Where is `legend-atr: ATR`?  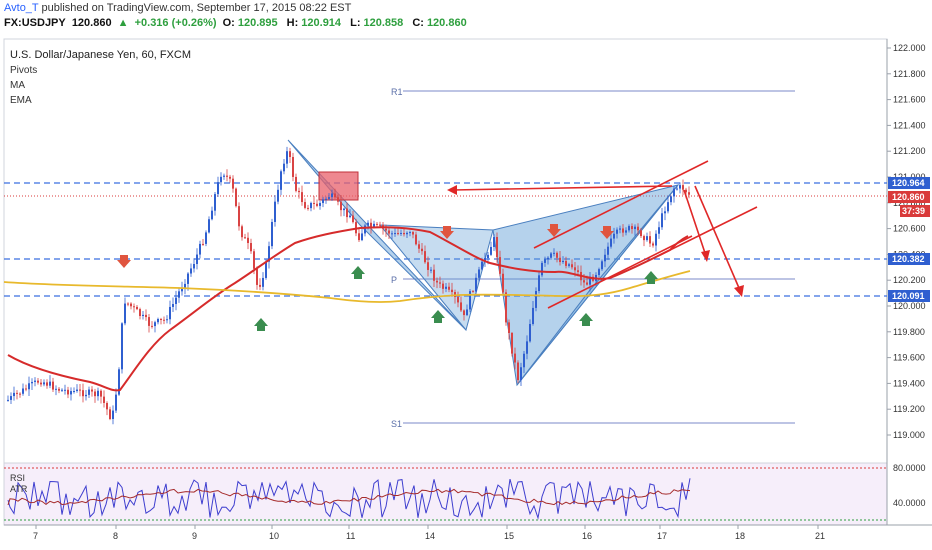
legend-atr: ATR is located at coordinates (18, 489).